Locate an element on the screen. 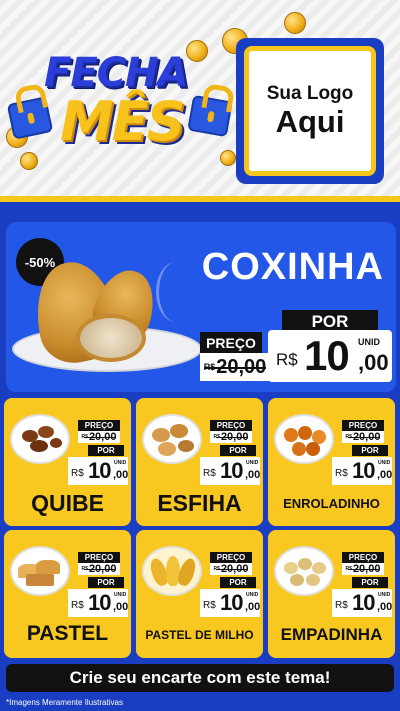 Image resolution: width=400 pixels, height=711 pixels. pastel-image is located at coordinates (40, 571).